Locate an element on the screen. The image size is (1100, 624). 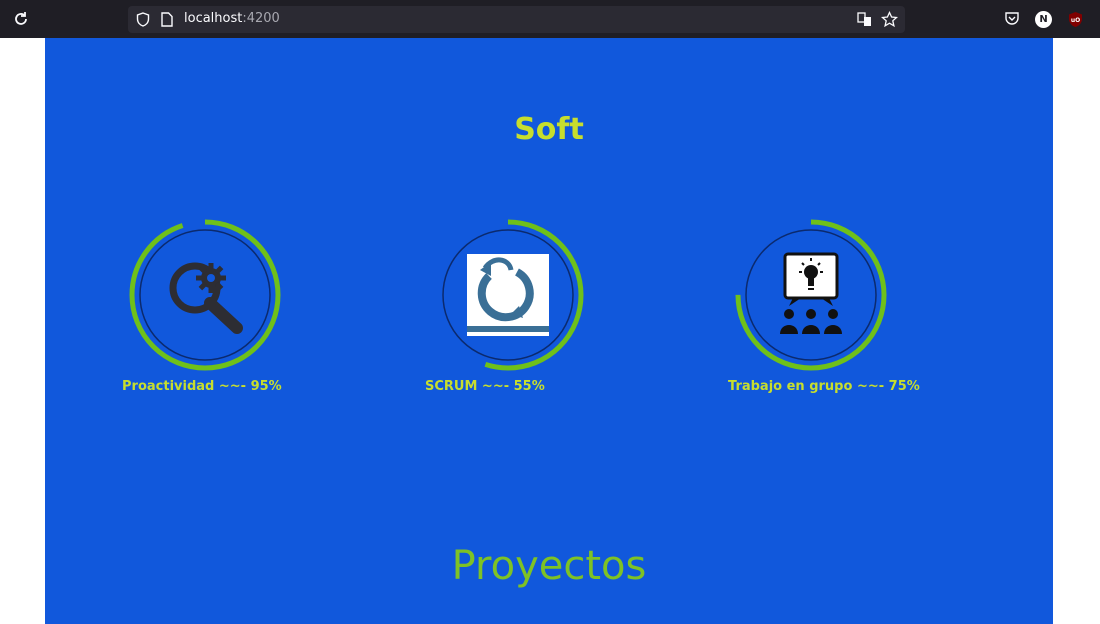
scrum-cycle-icon is located at coordinates (508, 295).